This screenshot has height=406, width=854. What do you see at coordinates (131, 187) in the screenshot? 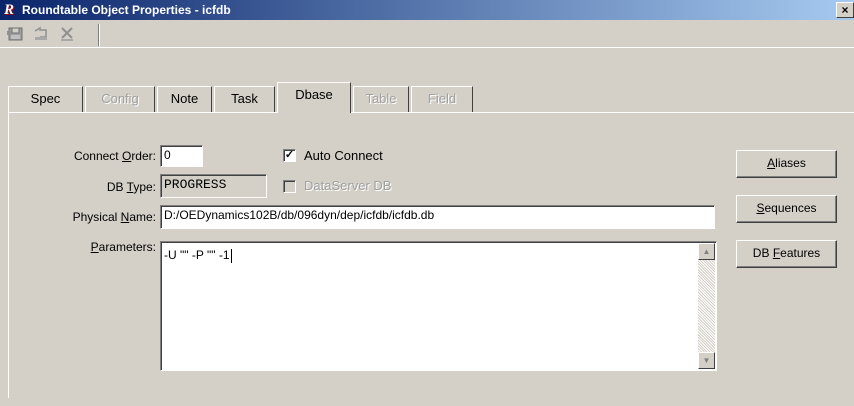
I see `db-type-label: DB Type:` at bounding box center [131, 187].